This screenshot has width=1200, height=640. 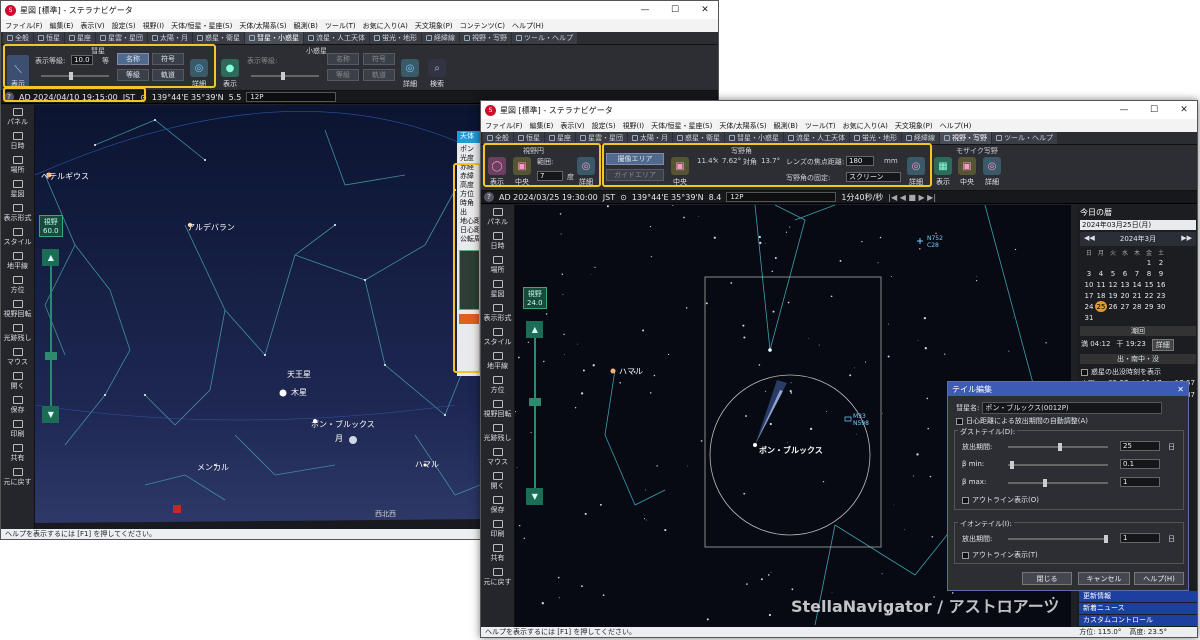 I want to click on fix-select: スクリーン, so click(x=873, y=177).